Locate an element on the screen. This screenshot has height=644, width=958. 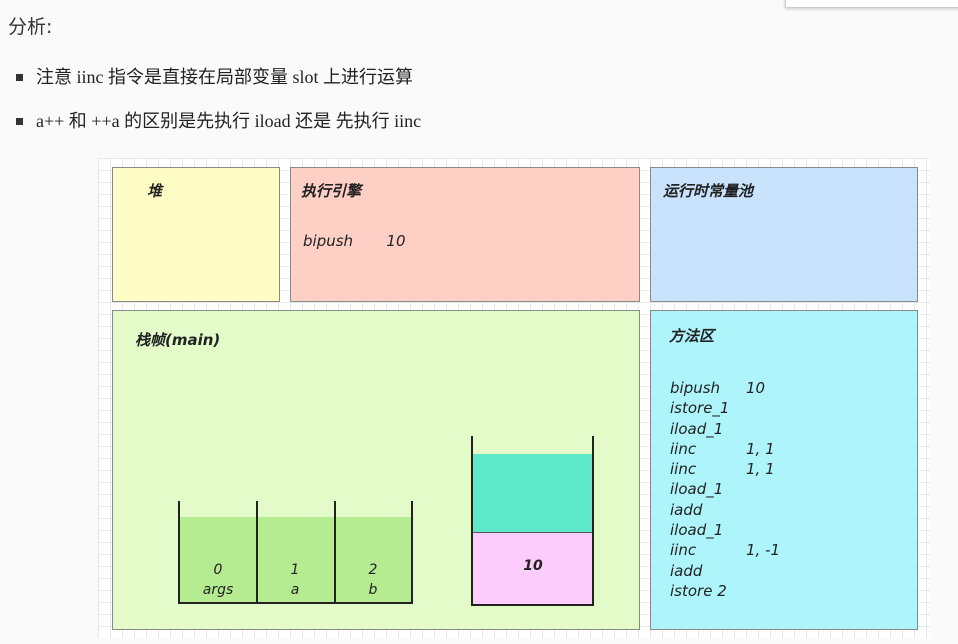
heap-box: 堆 is located at coordinates (196, 234).